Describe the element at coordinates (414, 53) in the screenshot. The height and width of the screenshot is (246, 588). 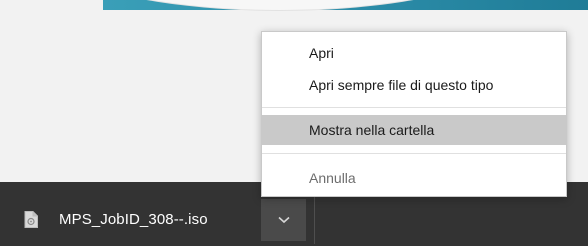
I see `menu-item-open: Apri` at that location.